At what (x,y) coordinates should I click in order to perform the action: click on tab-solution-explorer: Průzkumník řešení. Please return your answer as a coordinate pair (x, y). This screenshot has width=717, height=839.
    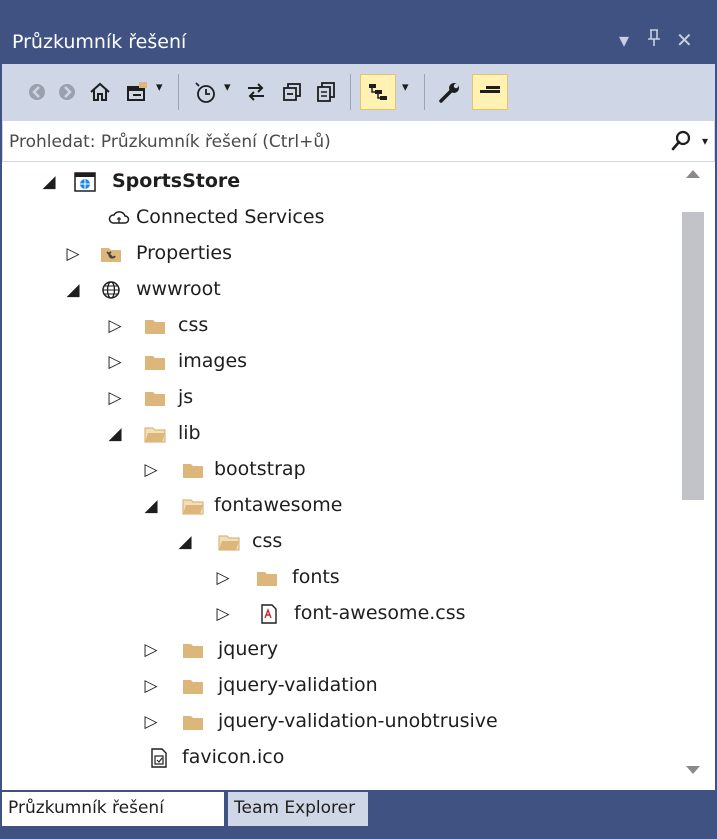
    Looking at the image, I should click on (113, 809).